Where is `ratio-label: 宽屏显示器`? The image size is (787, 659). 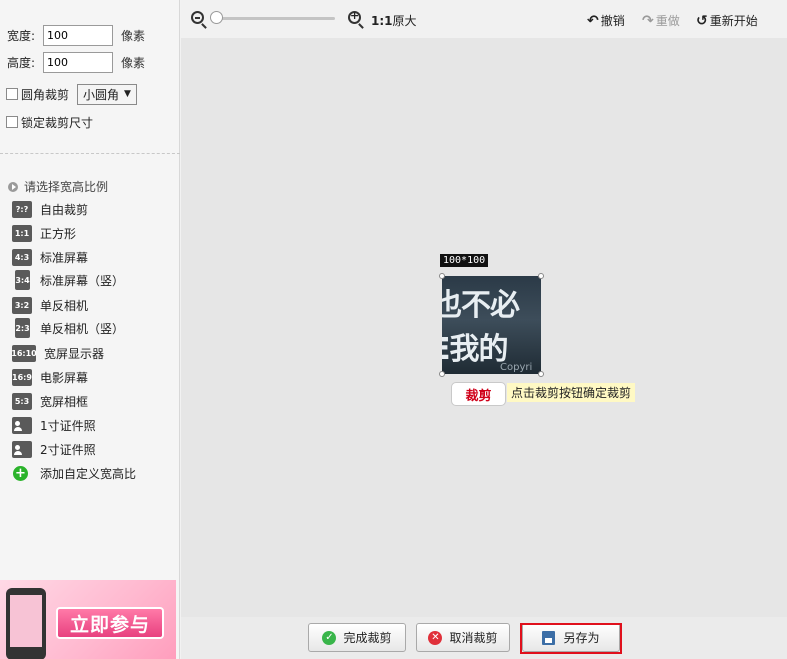
ratio-label: 宽屏显示器 is located at coordinates (74, 353).